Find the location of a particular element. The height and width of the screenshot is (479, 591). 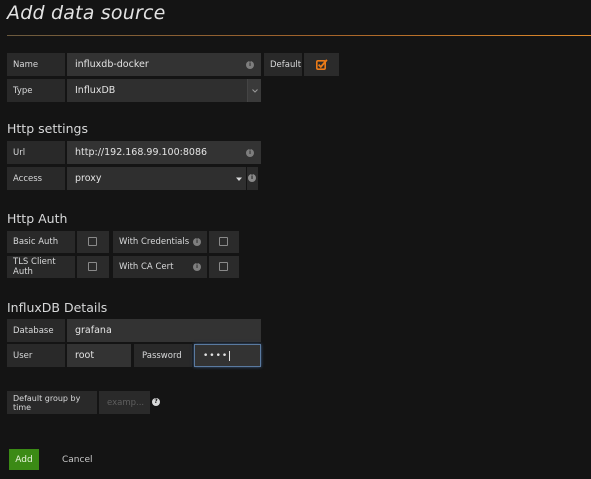

password-input: •••• is located at coordinates (227, 355).